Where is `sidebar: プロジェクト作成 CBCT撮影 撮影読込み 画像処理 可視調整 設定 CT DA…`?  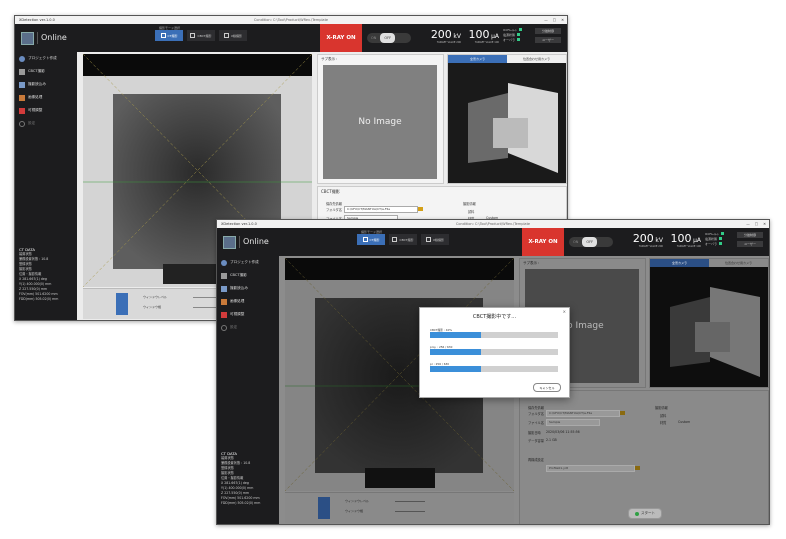
sidebar: プロジェクト作成 CBCT撮影 撮影読込み 画像処理 可視調整 設定 CT DA… is located at coordinates (248, 390).